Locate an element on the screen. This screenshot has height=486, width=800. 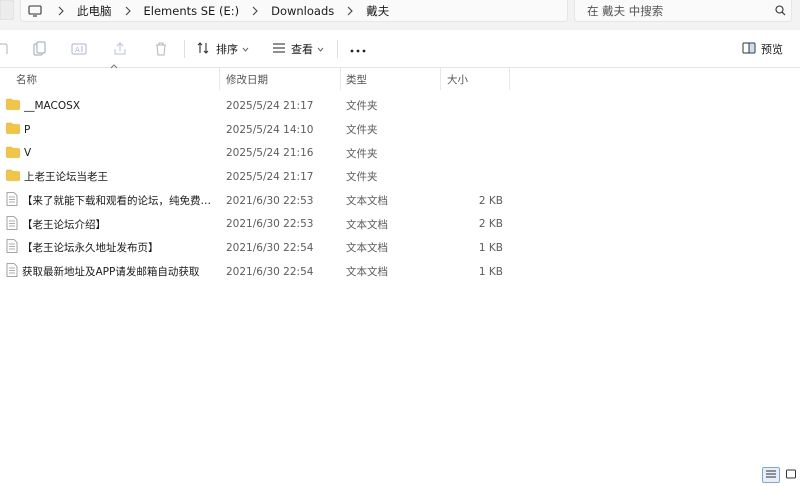
preview-button: 预览 is located at coordinates (762, 49).